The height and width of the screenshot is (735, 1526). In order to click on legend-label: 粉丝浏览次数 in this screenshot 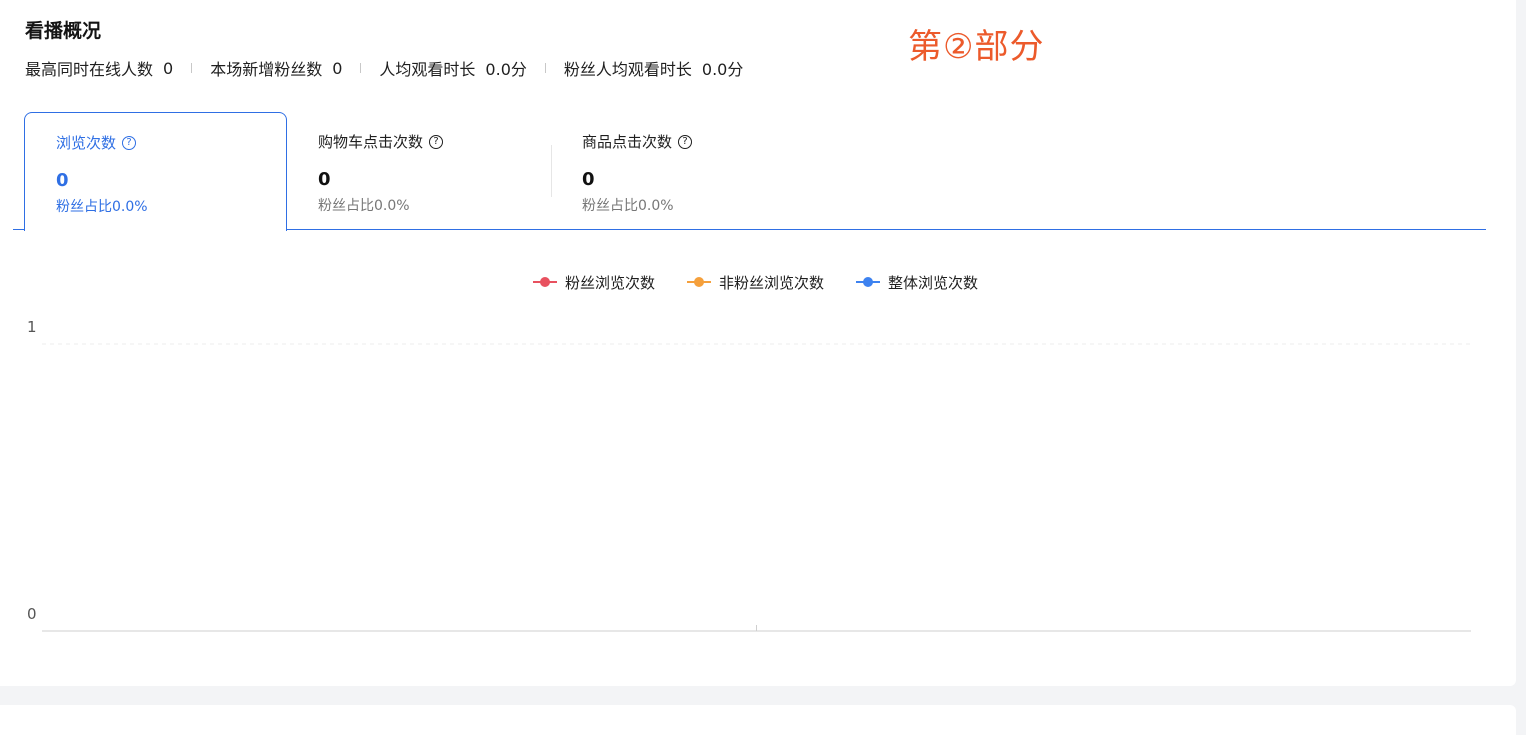, I will do `click(610, 282)`.